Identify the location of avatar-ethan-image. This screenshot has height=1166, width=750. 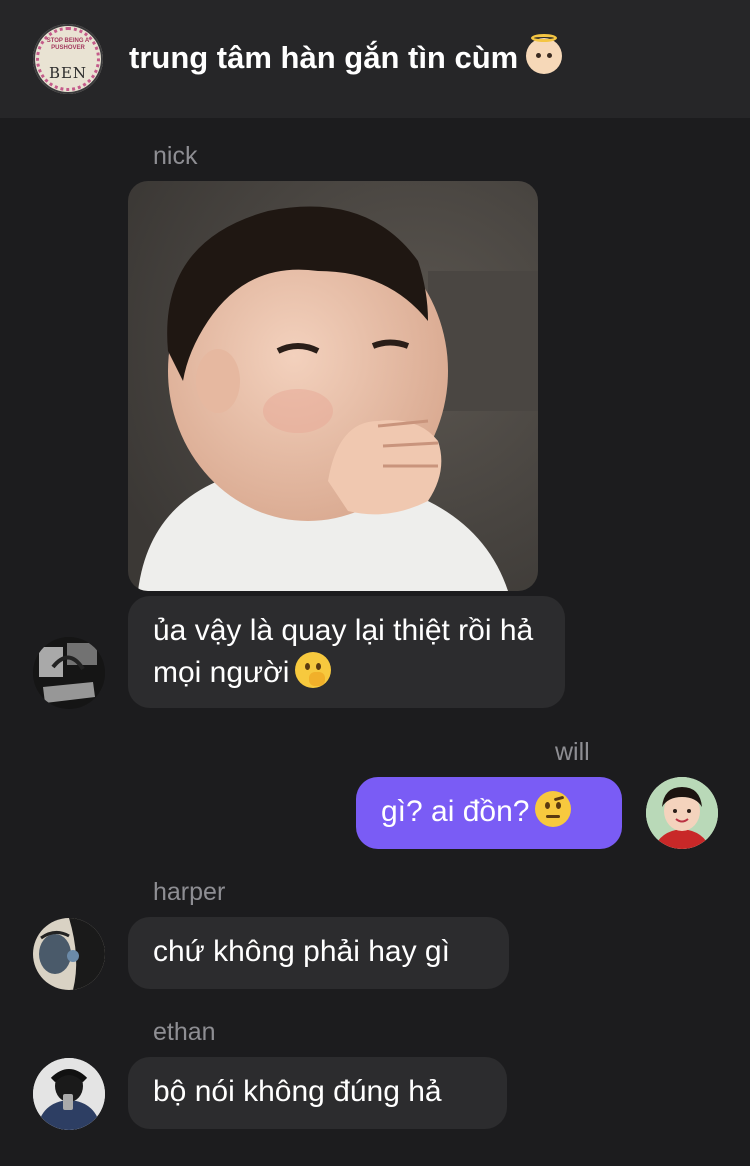
(69, 1094).